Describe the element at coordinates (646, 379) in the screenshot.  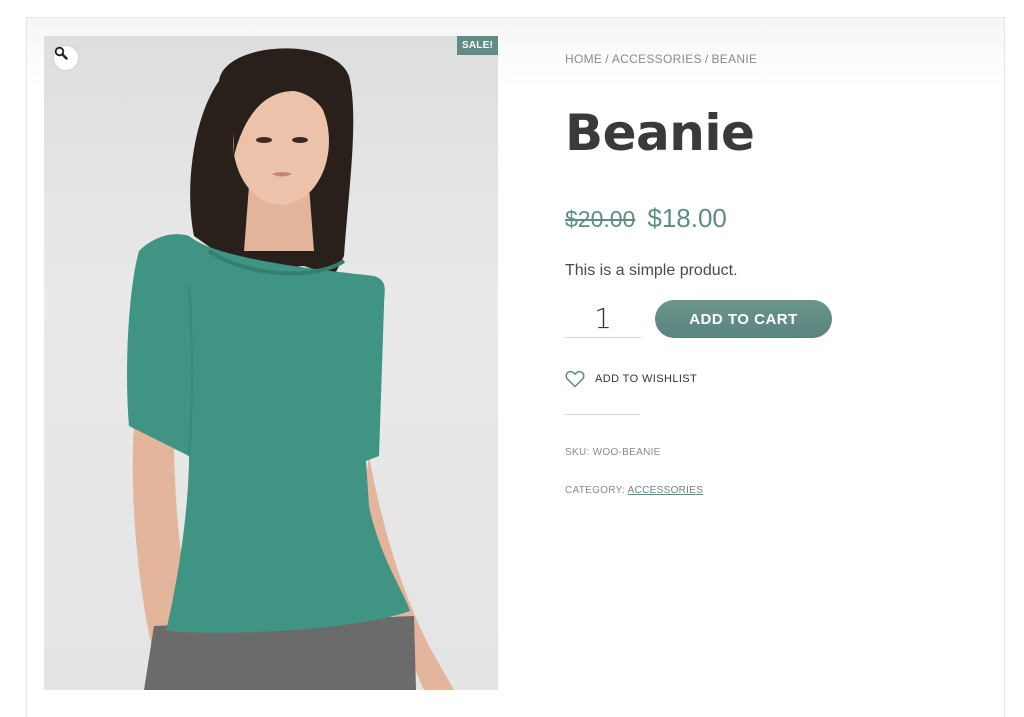
I see `wishlist-label: ADD TO WISHLIST` at that location.